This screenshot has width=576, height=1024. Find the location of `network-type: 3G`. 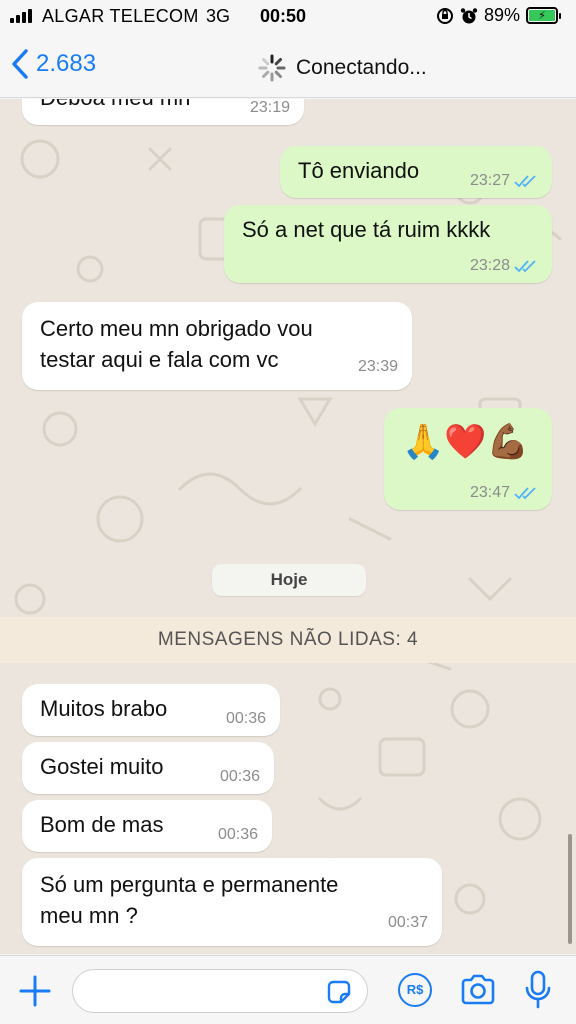

network-type: 3G is located at coordinates (218, 16).